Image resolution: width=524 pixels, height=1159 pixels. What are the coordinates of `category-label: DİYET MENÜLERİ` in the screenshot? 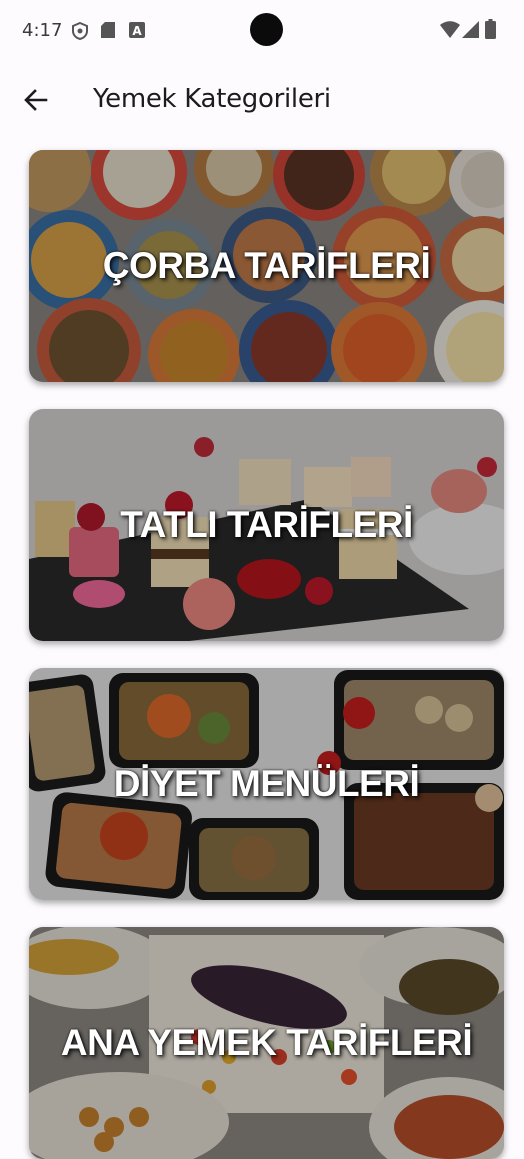 It's located at (266, 783).